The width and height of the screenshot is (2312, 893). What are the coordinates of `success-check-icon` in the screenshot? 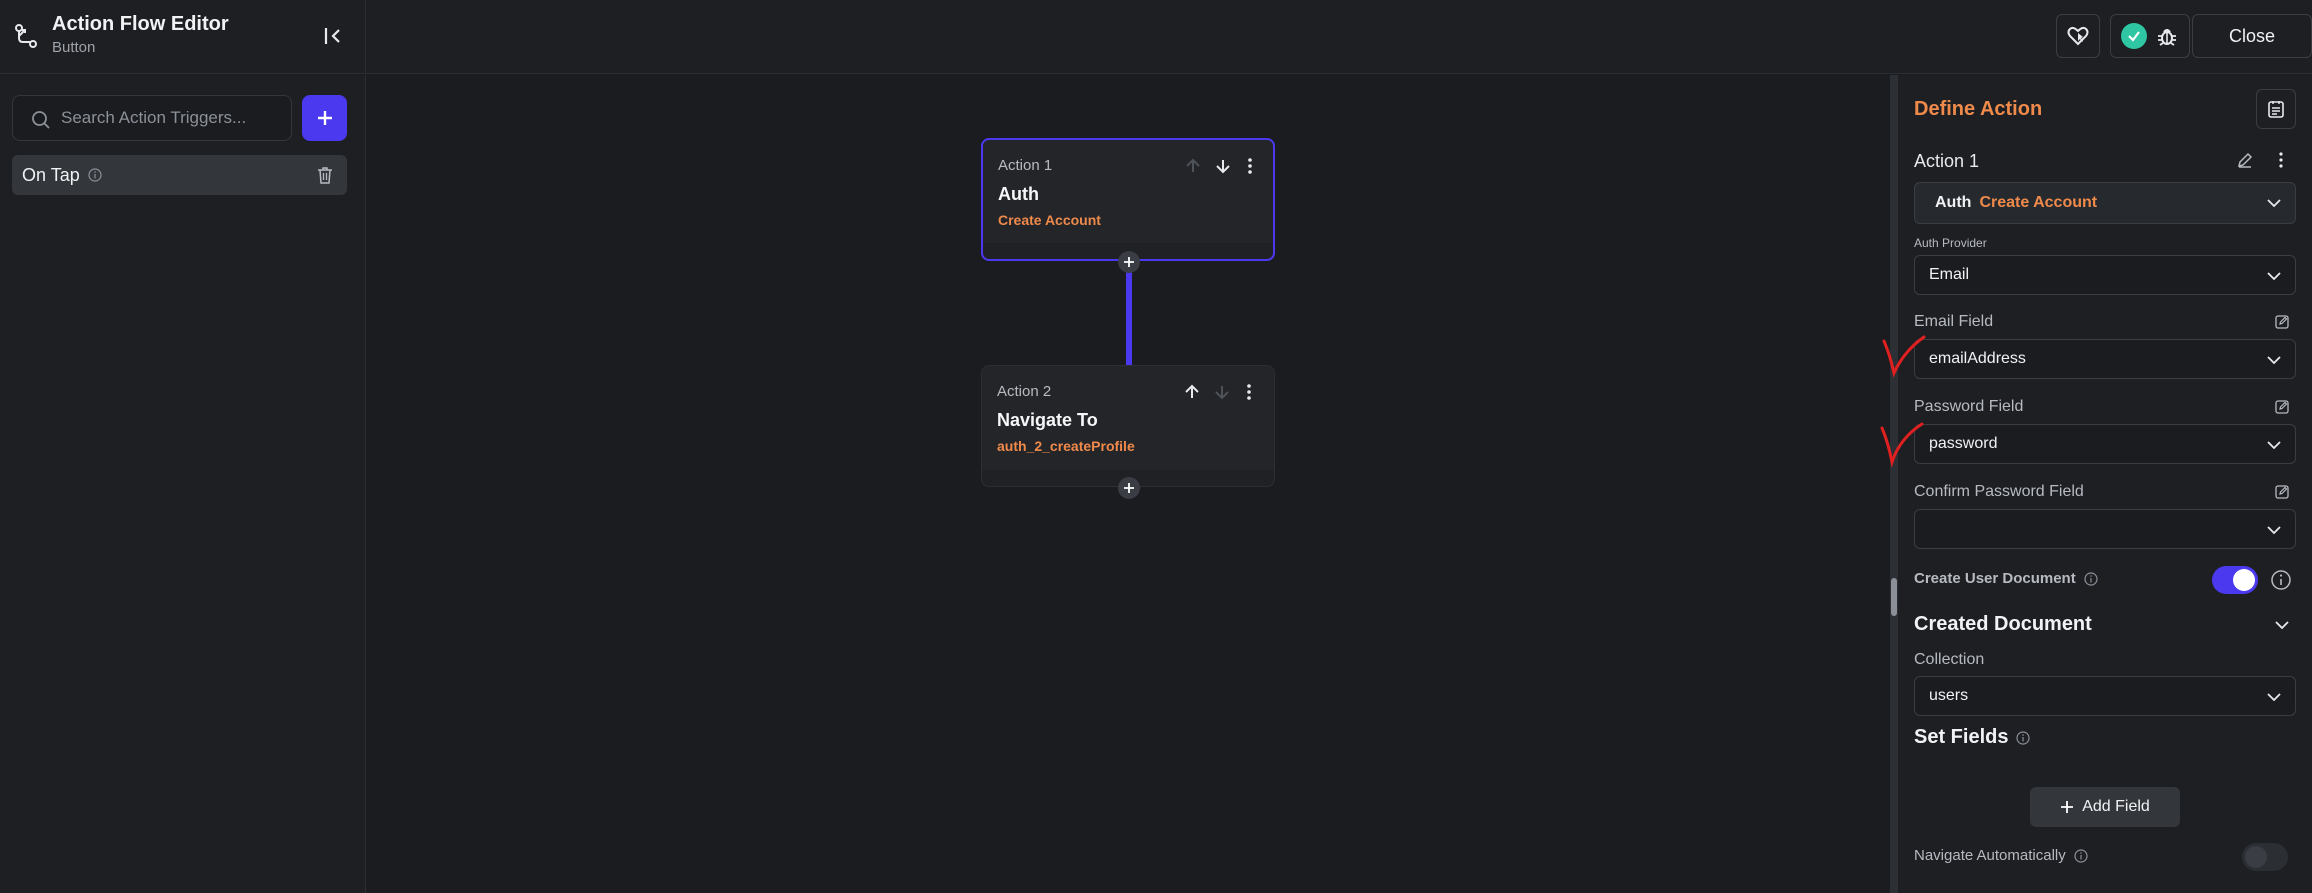 It's located at (2134, 36).